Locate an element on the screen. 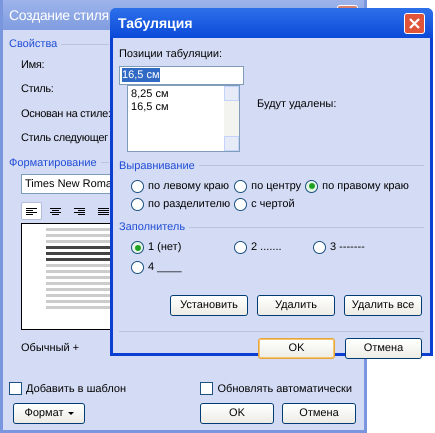 The height and width of the screenshot is (433, 435). group-title: Свойства is located at coordinates (33, 44).